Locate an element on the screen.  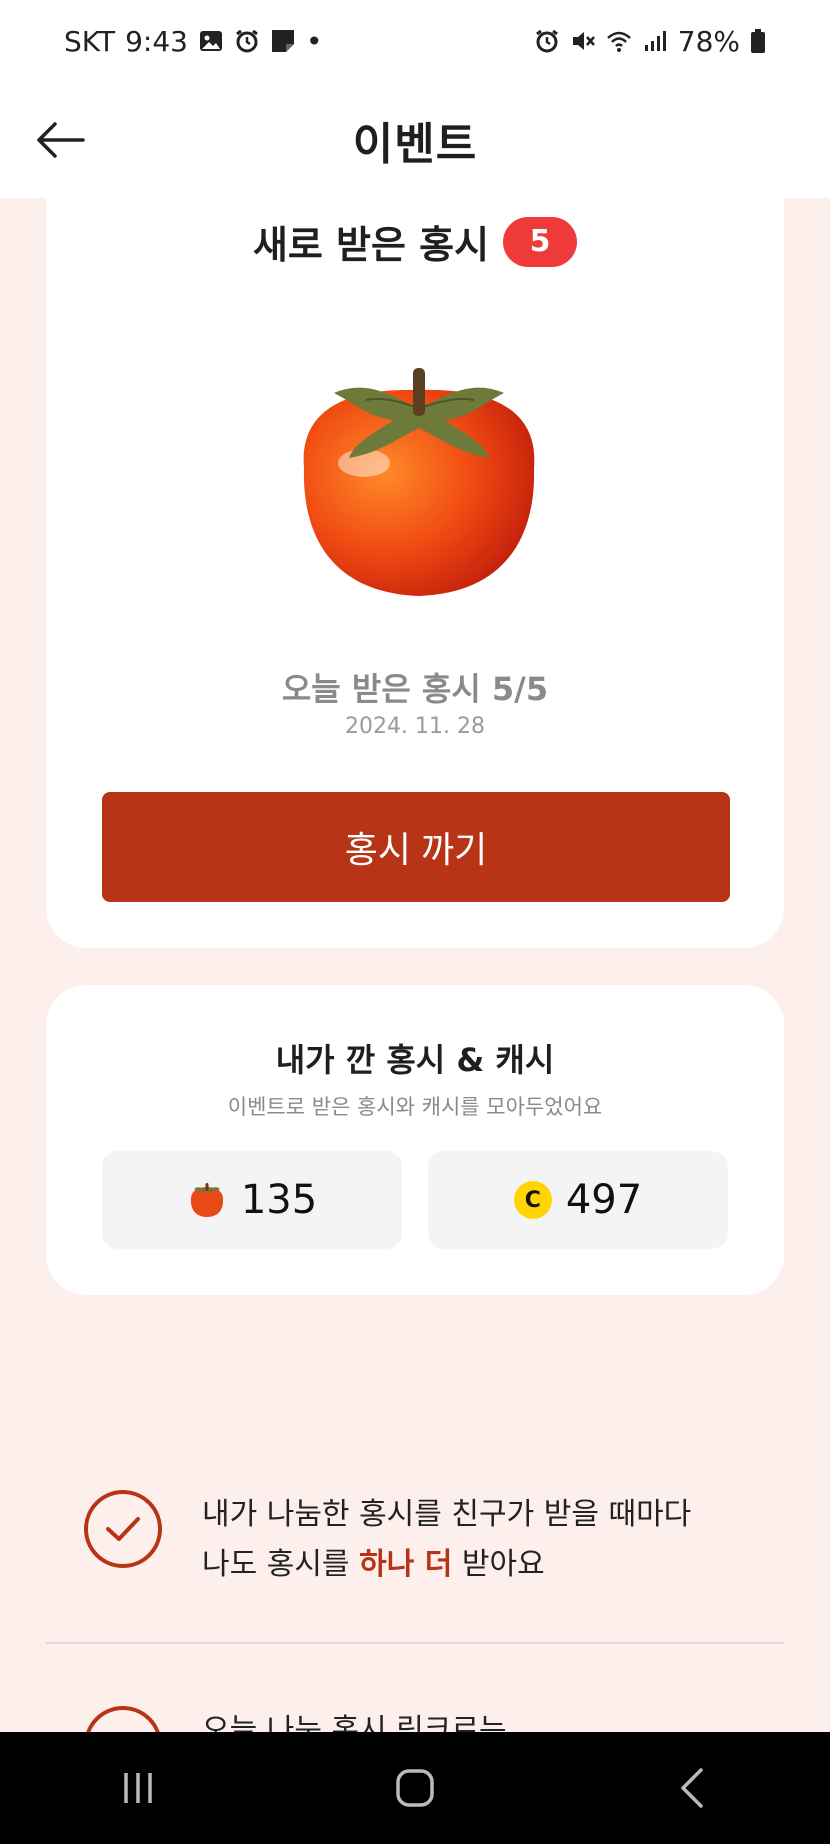
persimmon-total-value: 135 is located at coordinates (279, 1200).